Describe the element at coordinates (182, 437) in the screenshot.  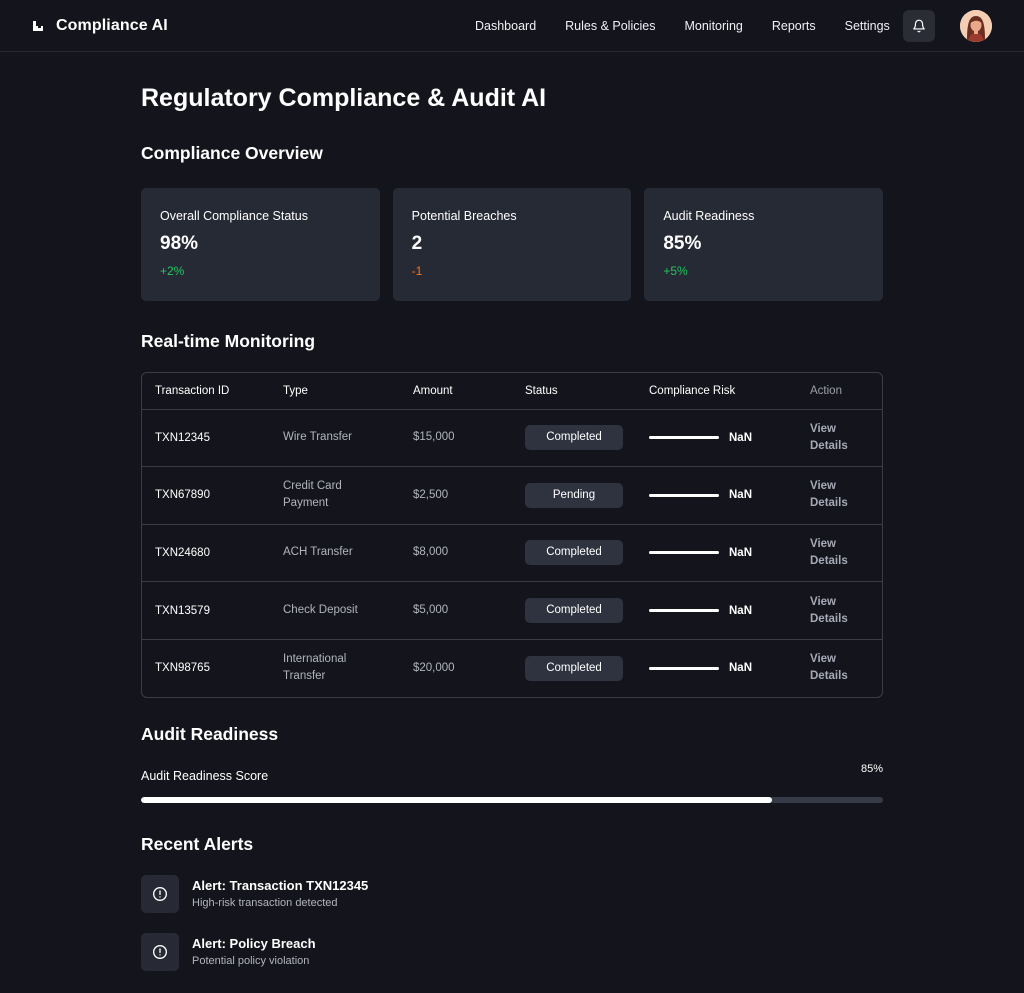
I see `transaction-id: TXN12345` at that location.